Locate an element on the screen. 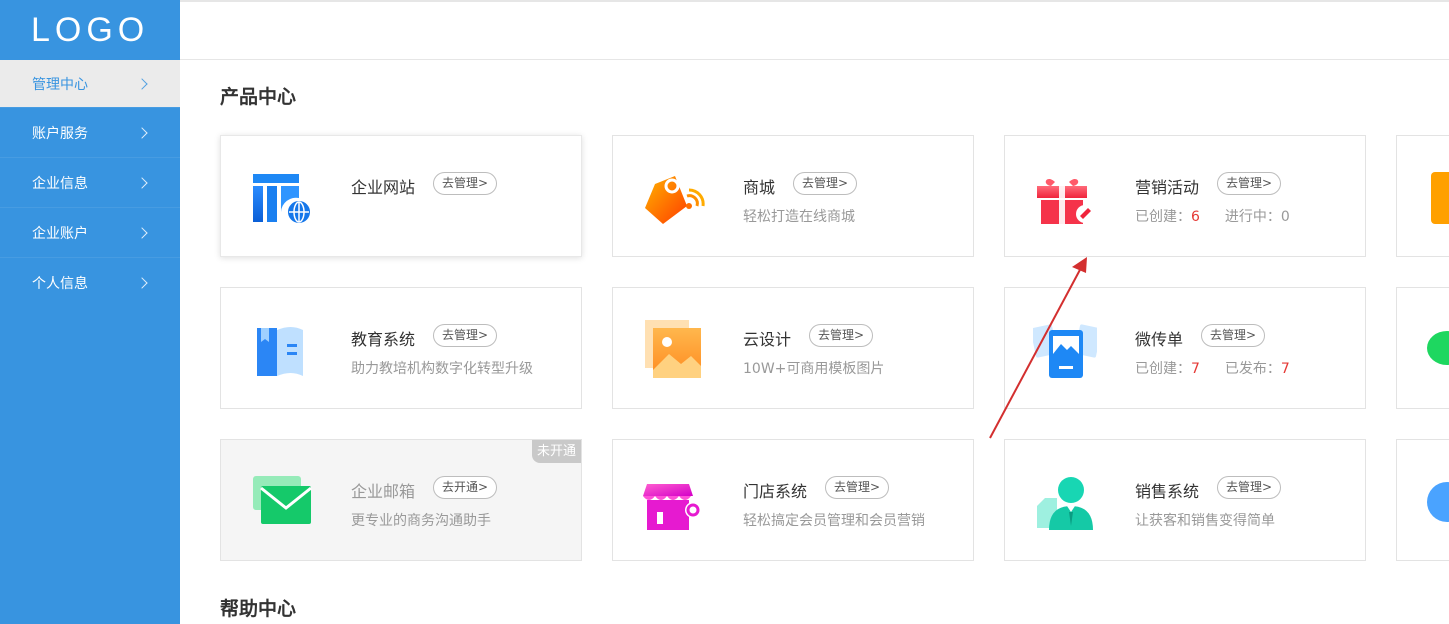  wechat-icon is located at coordinates (1438, 348).